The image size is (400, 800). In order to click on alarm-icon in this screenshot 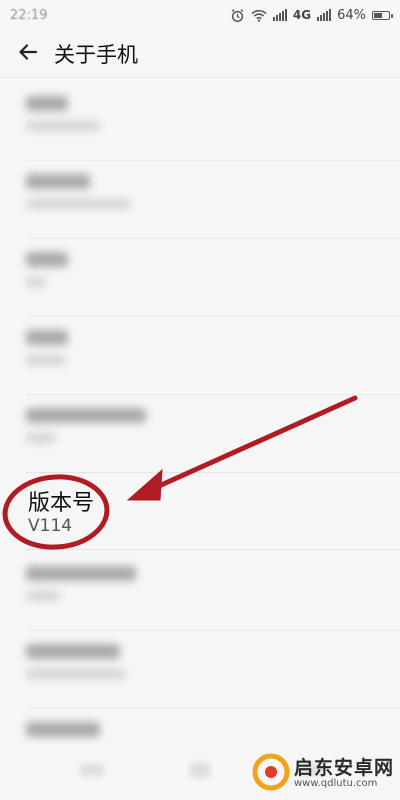, I will do `click(237, 15)`.